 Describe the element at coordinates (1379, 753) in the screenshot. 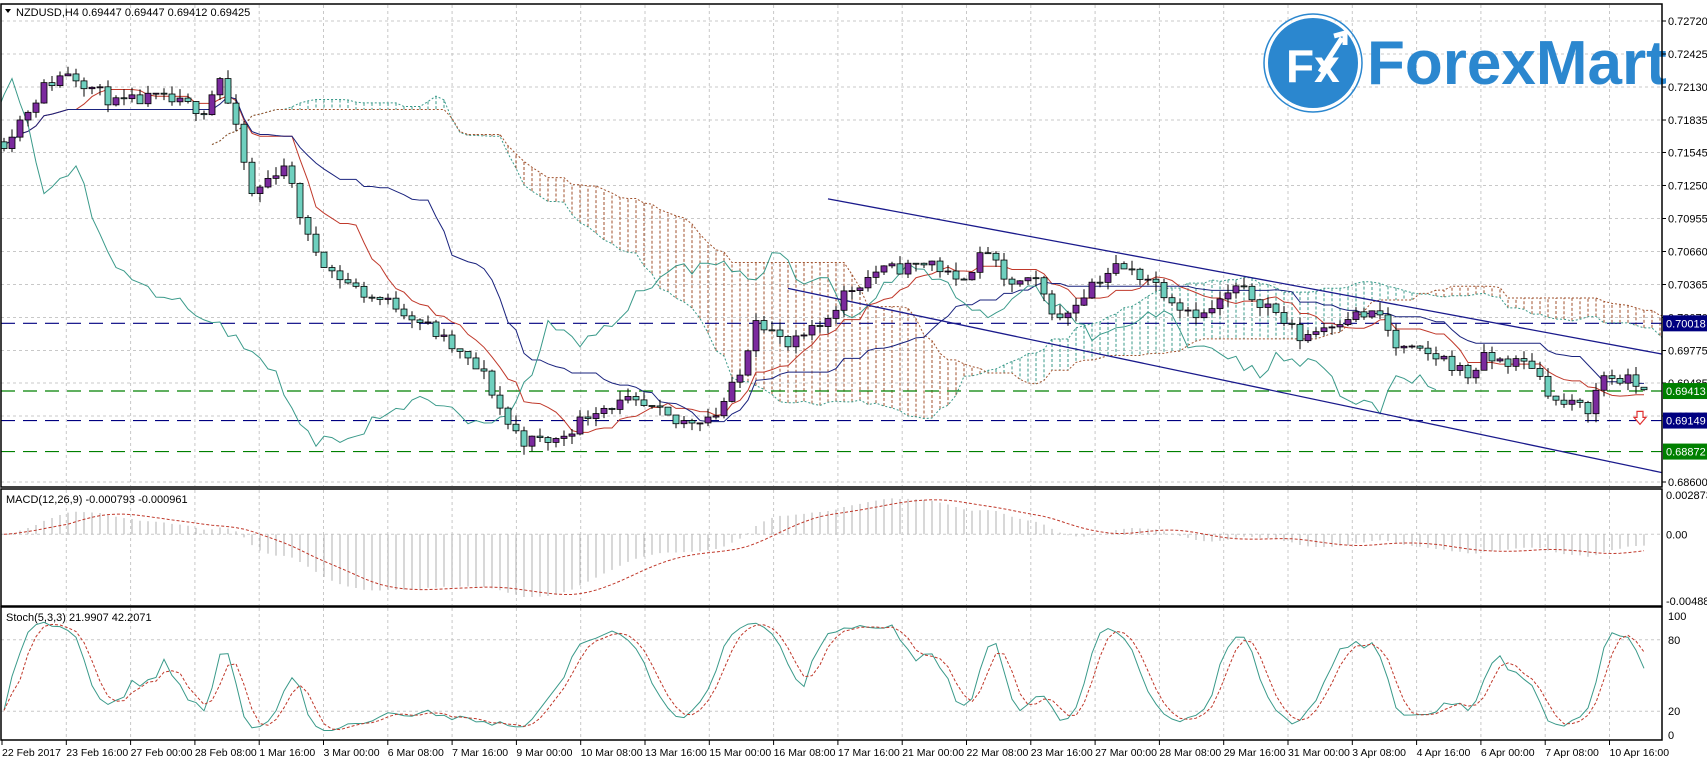

I see `time-label: 3 Apr 08:00` at that location.